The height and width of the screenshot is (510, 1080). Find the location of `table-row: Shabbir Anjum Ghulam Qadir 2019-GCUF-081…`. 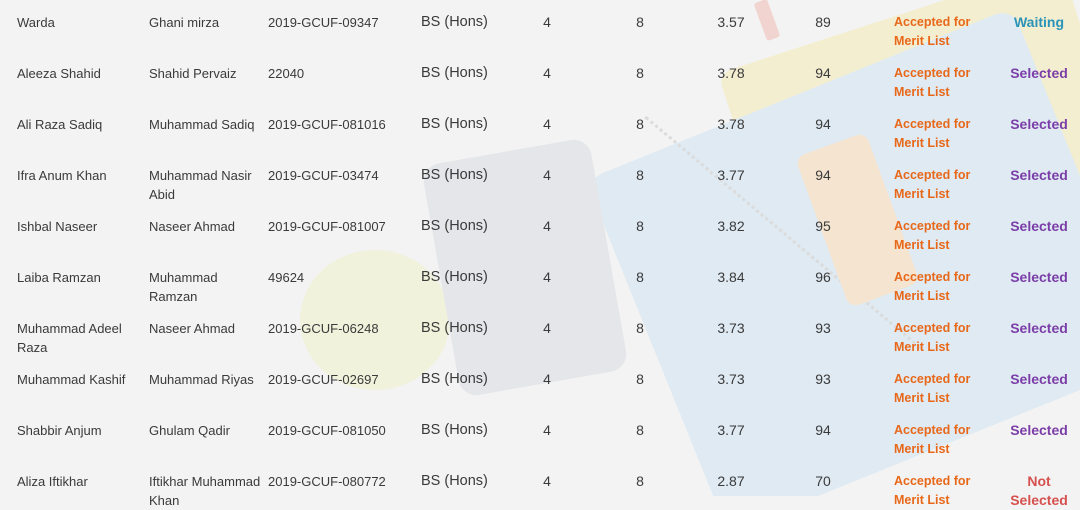

table-row: Shabbir Anjum Ghulam Qadir 2019-GCUF-081… is located at coordinates (540, 433).